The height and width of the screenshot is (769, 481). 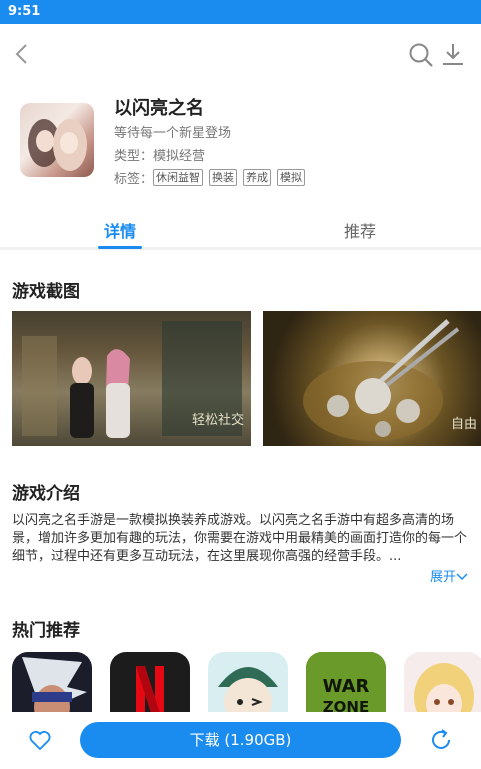 What do you see at coordinates (160, 156) in the screenshot?
I see `app-type: 类型：模拟经营` at bounding box center [160, 156].